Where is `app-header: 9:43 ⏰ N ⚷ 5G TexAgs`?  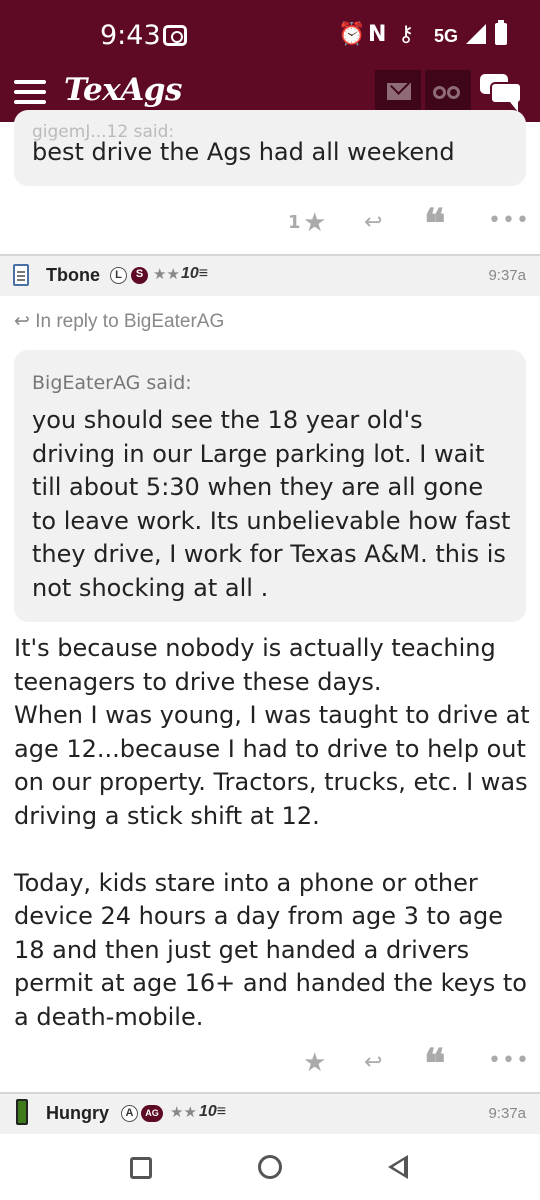
app-header: 9:43 ⏰ N ⚷ 5G TexAgs is located at coordinates (270, 61).